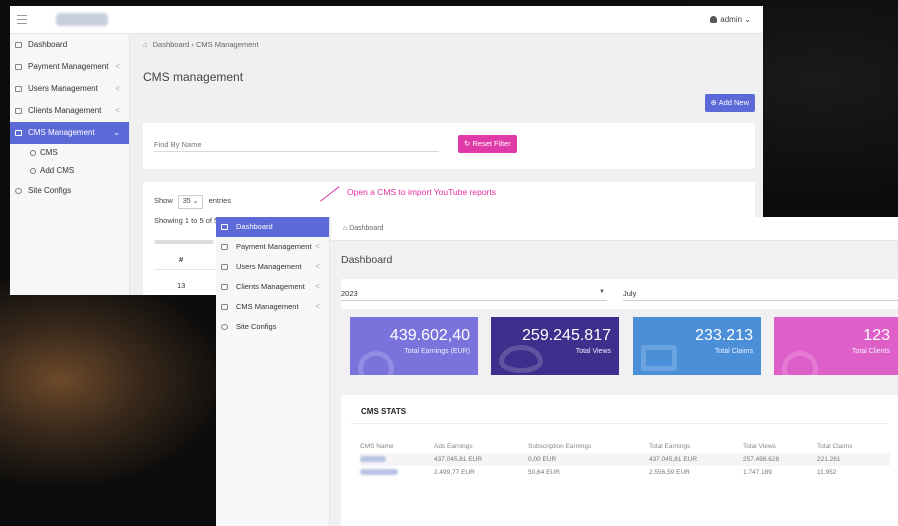 The width and height of the screenshot is (898, 526). Describe the element at coordinates (853, 459) in the screenshot. I see `table-cell: 221.261` at that location.